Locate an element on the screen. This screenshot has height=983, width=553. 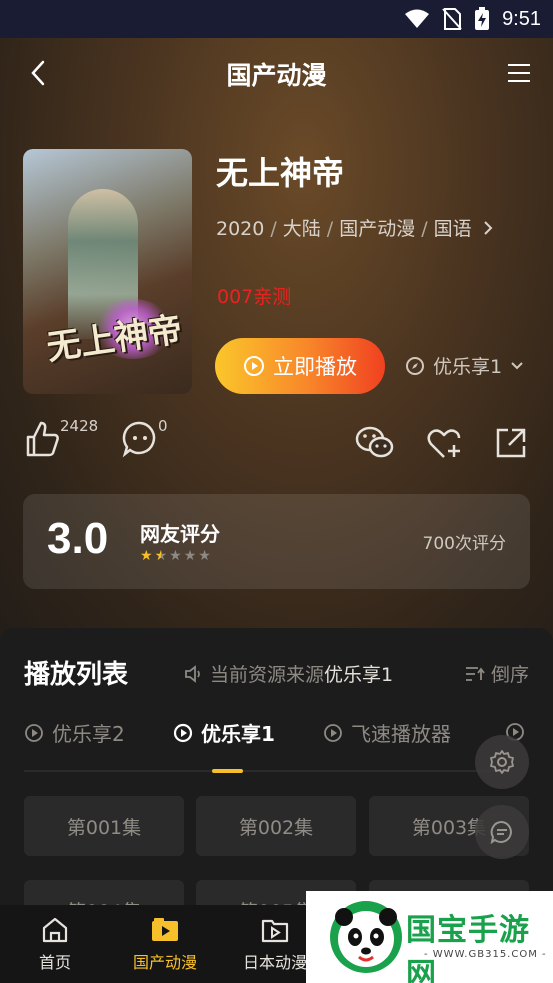
tab-source-1: 优乐享2 is located at coordinates (74, 732).